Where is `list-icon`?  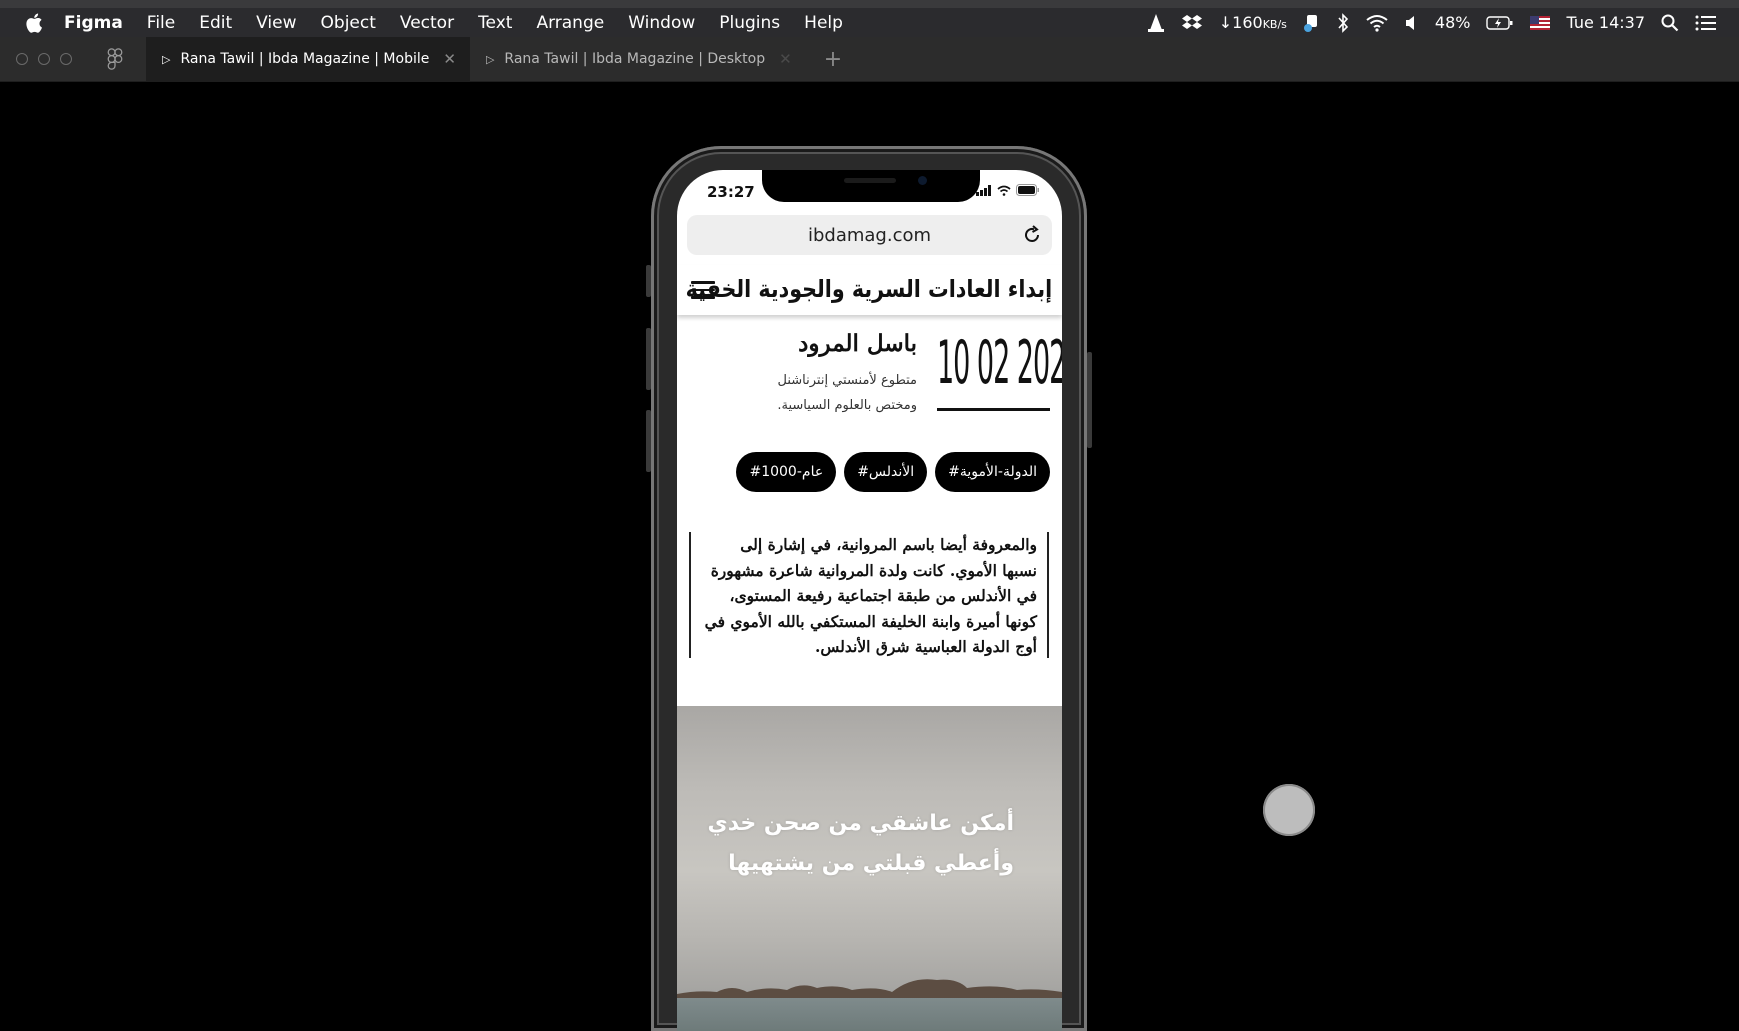 list-icon is located at coordinates (1706, 23).